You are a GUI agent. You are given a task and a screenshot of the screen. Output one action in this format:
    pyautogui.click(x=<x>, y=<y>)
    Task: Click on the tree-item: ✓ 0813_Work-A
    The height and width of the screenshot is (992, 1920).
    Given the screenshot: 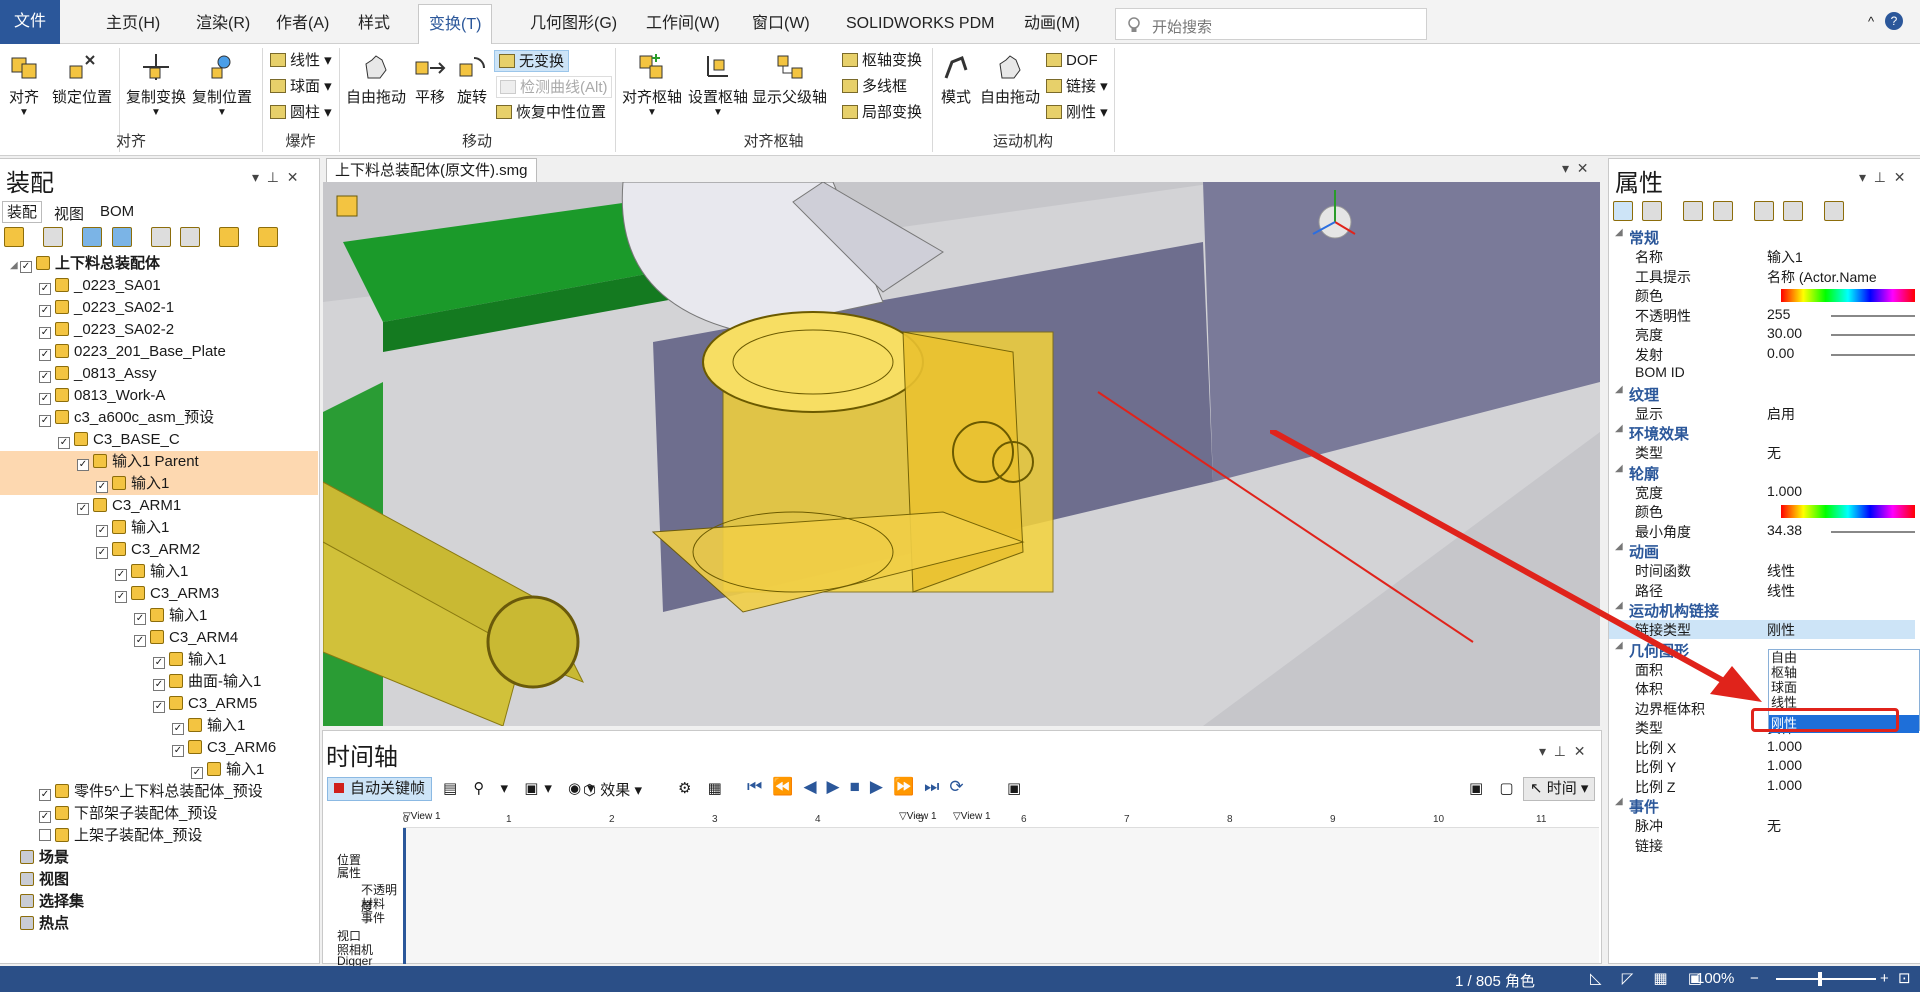 What is the action you would take?
    pyautogui.click(x=159, y=396)
    